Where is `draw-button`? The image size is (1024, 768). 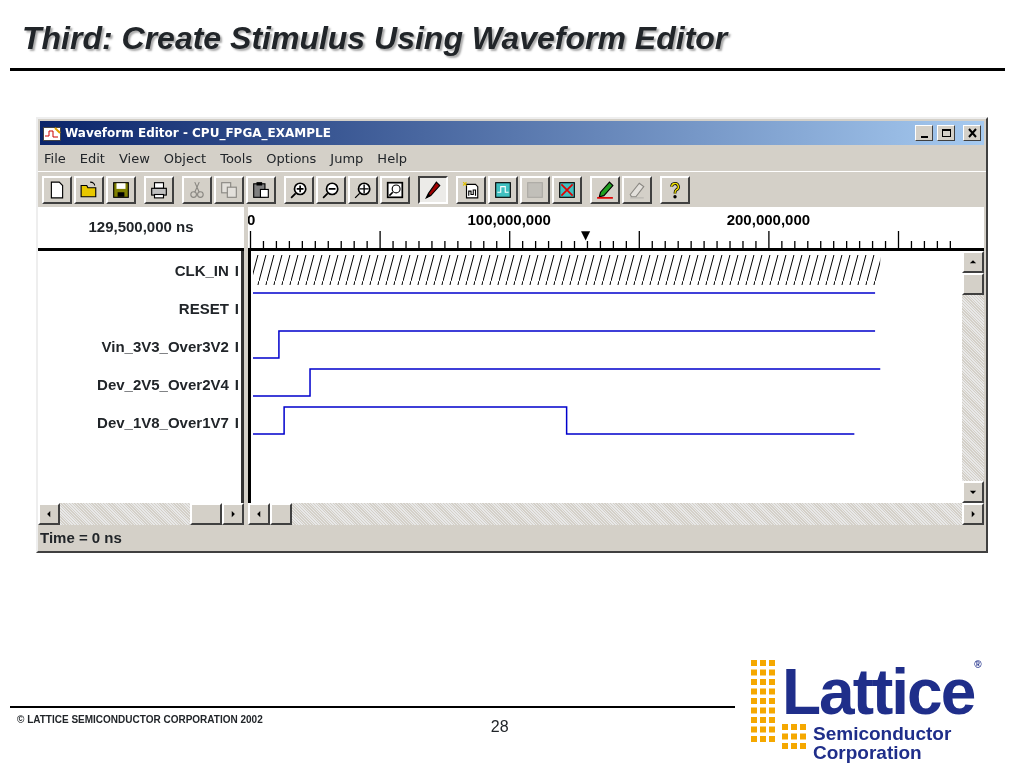 draw-button is located at coordinates (433, 189).